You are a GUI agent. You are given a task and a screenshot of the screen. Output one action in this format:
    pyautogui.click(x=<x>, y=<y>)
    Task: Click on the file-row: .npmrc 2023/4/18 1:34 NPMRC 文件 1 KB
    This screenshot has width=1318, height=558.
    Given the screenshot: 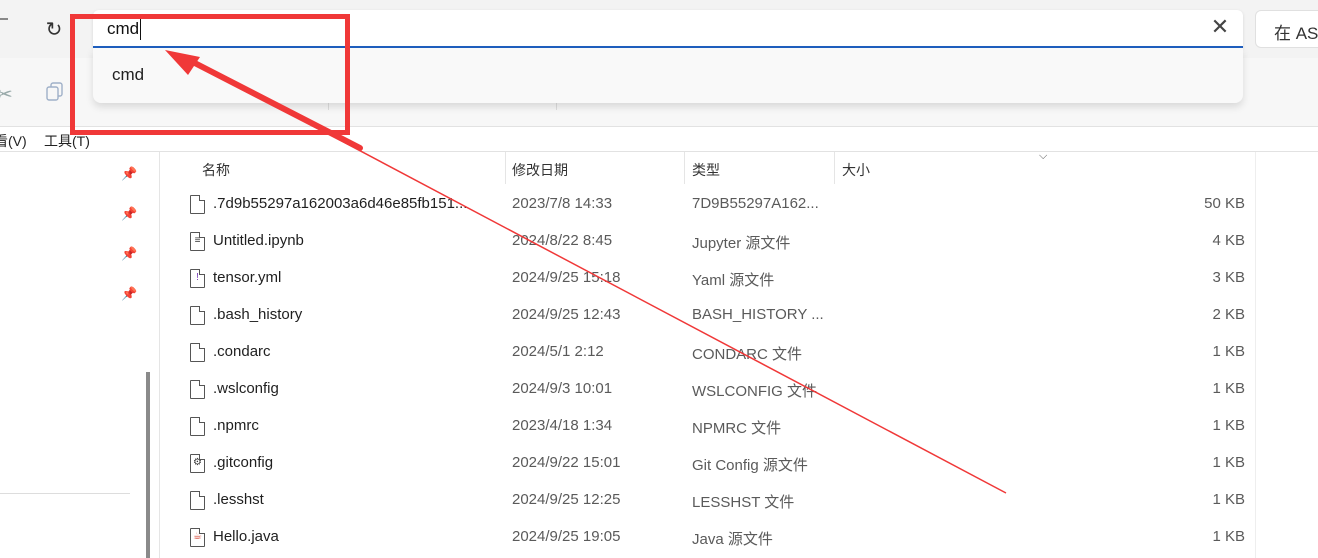 What is the action you would take?
    pyautogui.click(x=707, y=426)
    